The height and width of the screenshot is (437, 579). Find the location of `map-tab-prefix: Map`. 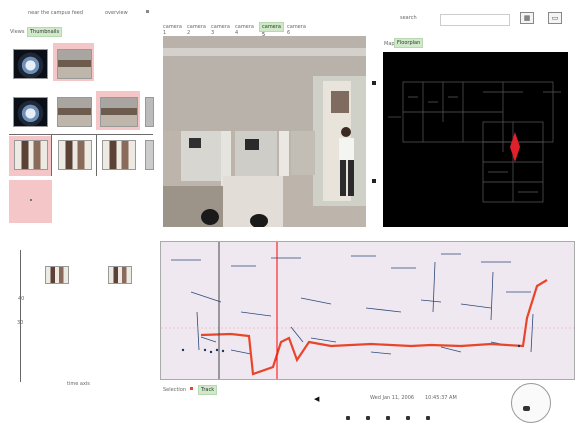

map-tab-prefix: Map is located at coordinates (389, 44).